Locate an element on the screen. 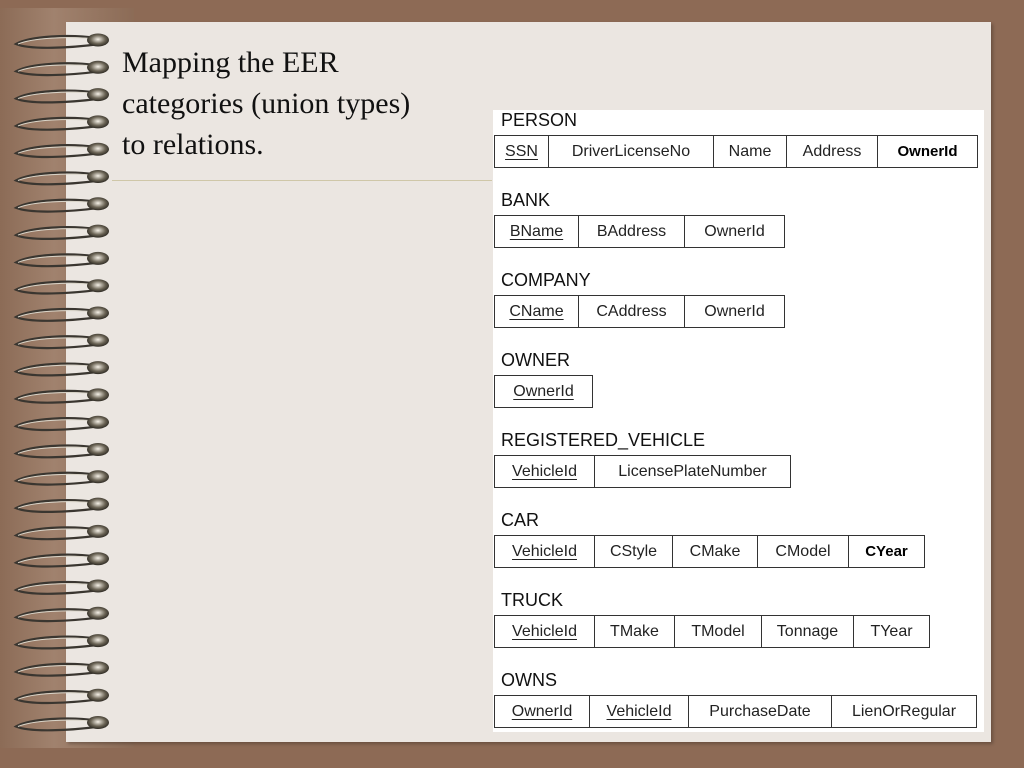  relation-name: PERSON is located at coordinates (539, 120).